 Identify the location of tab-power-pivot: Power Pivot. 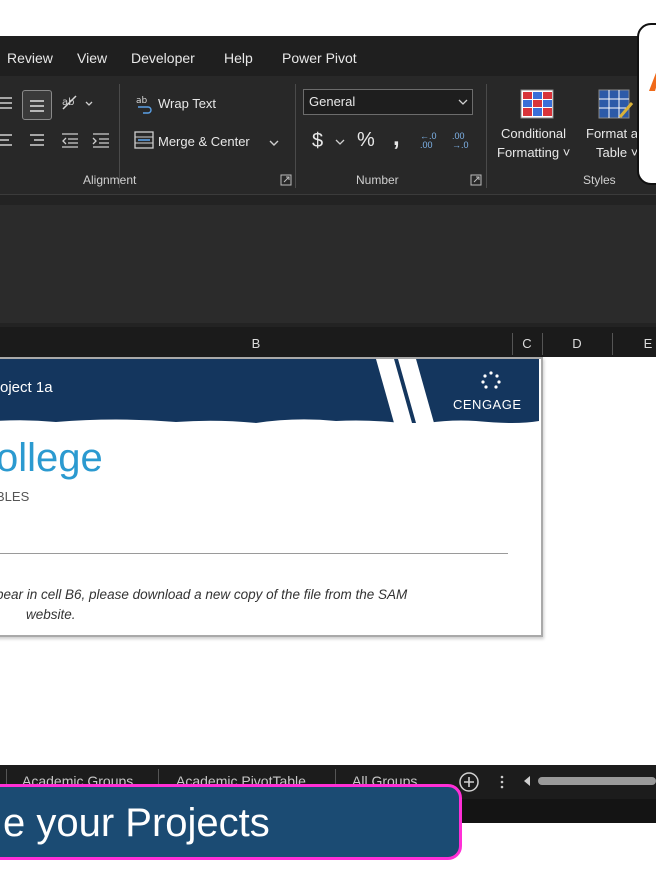
(319, 56).